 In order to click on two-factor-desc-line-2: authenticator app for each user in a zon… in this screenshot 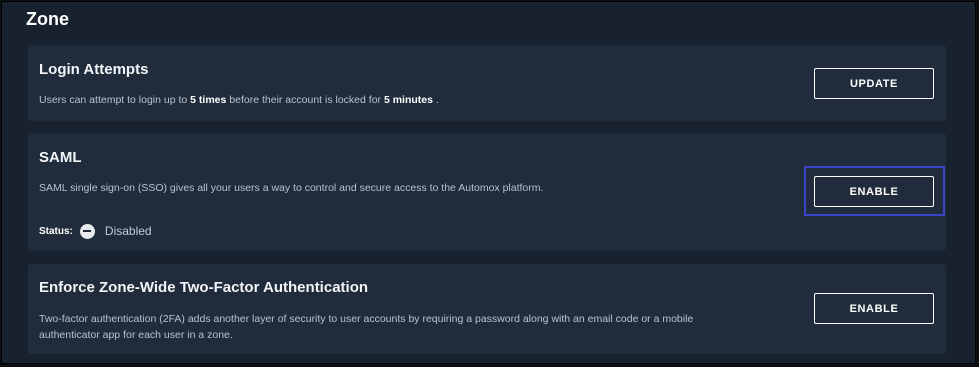, I will do `click(136, 335)`.